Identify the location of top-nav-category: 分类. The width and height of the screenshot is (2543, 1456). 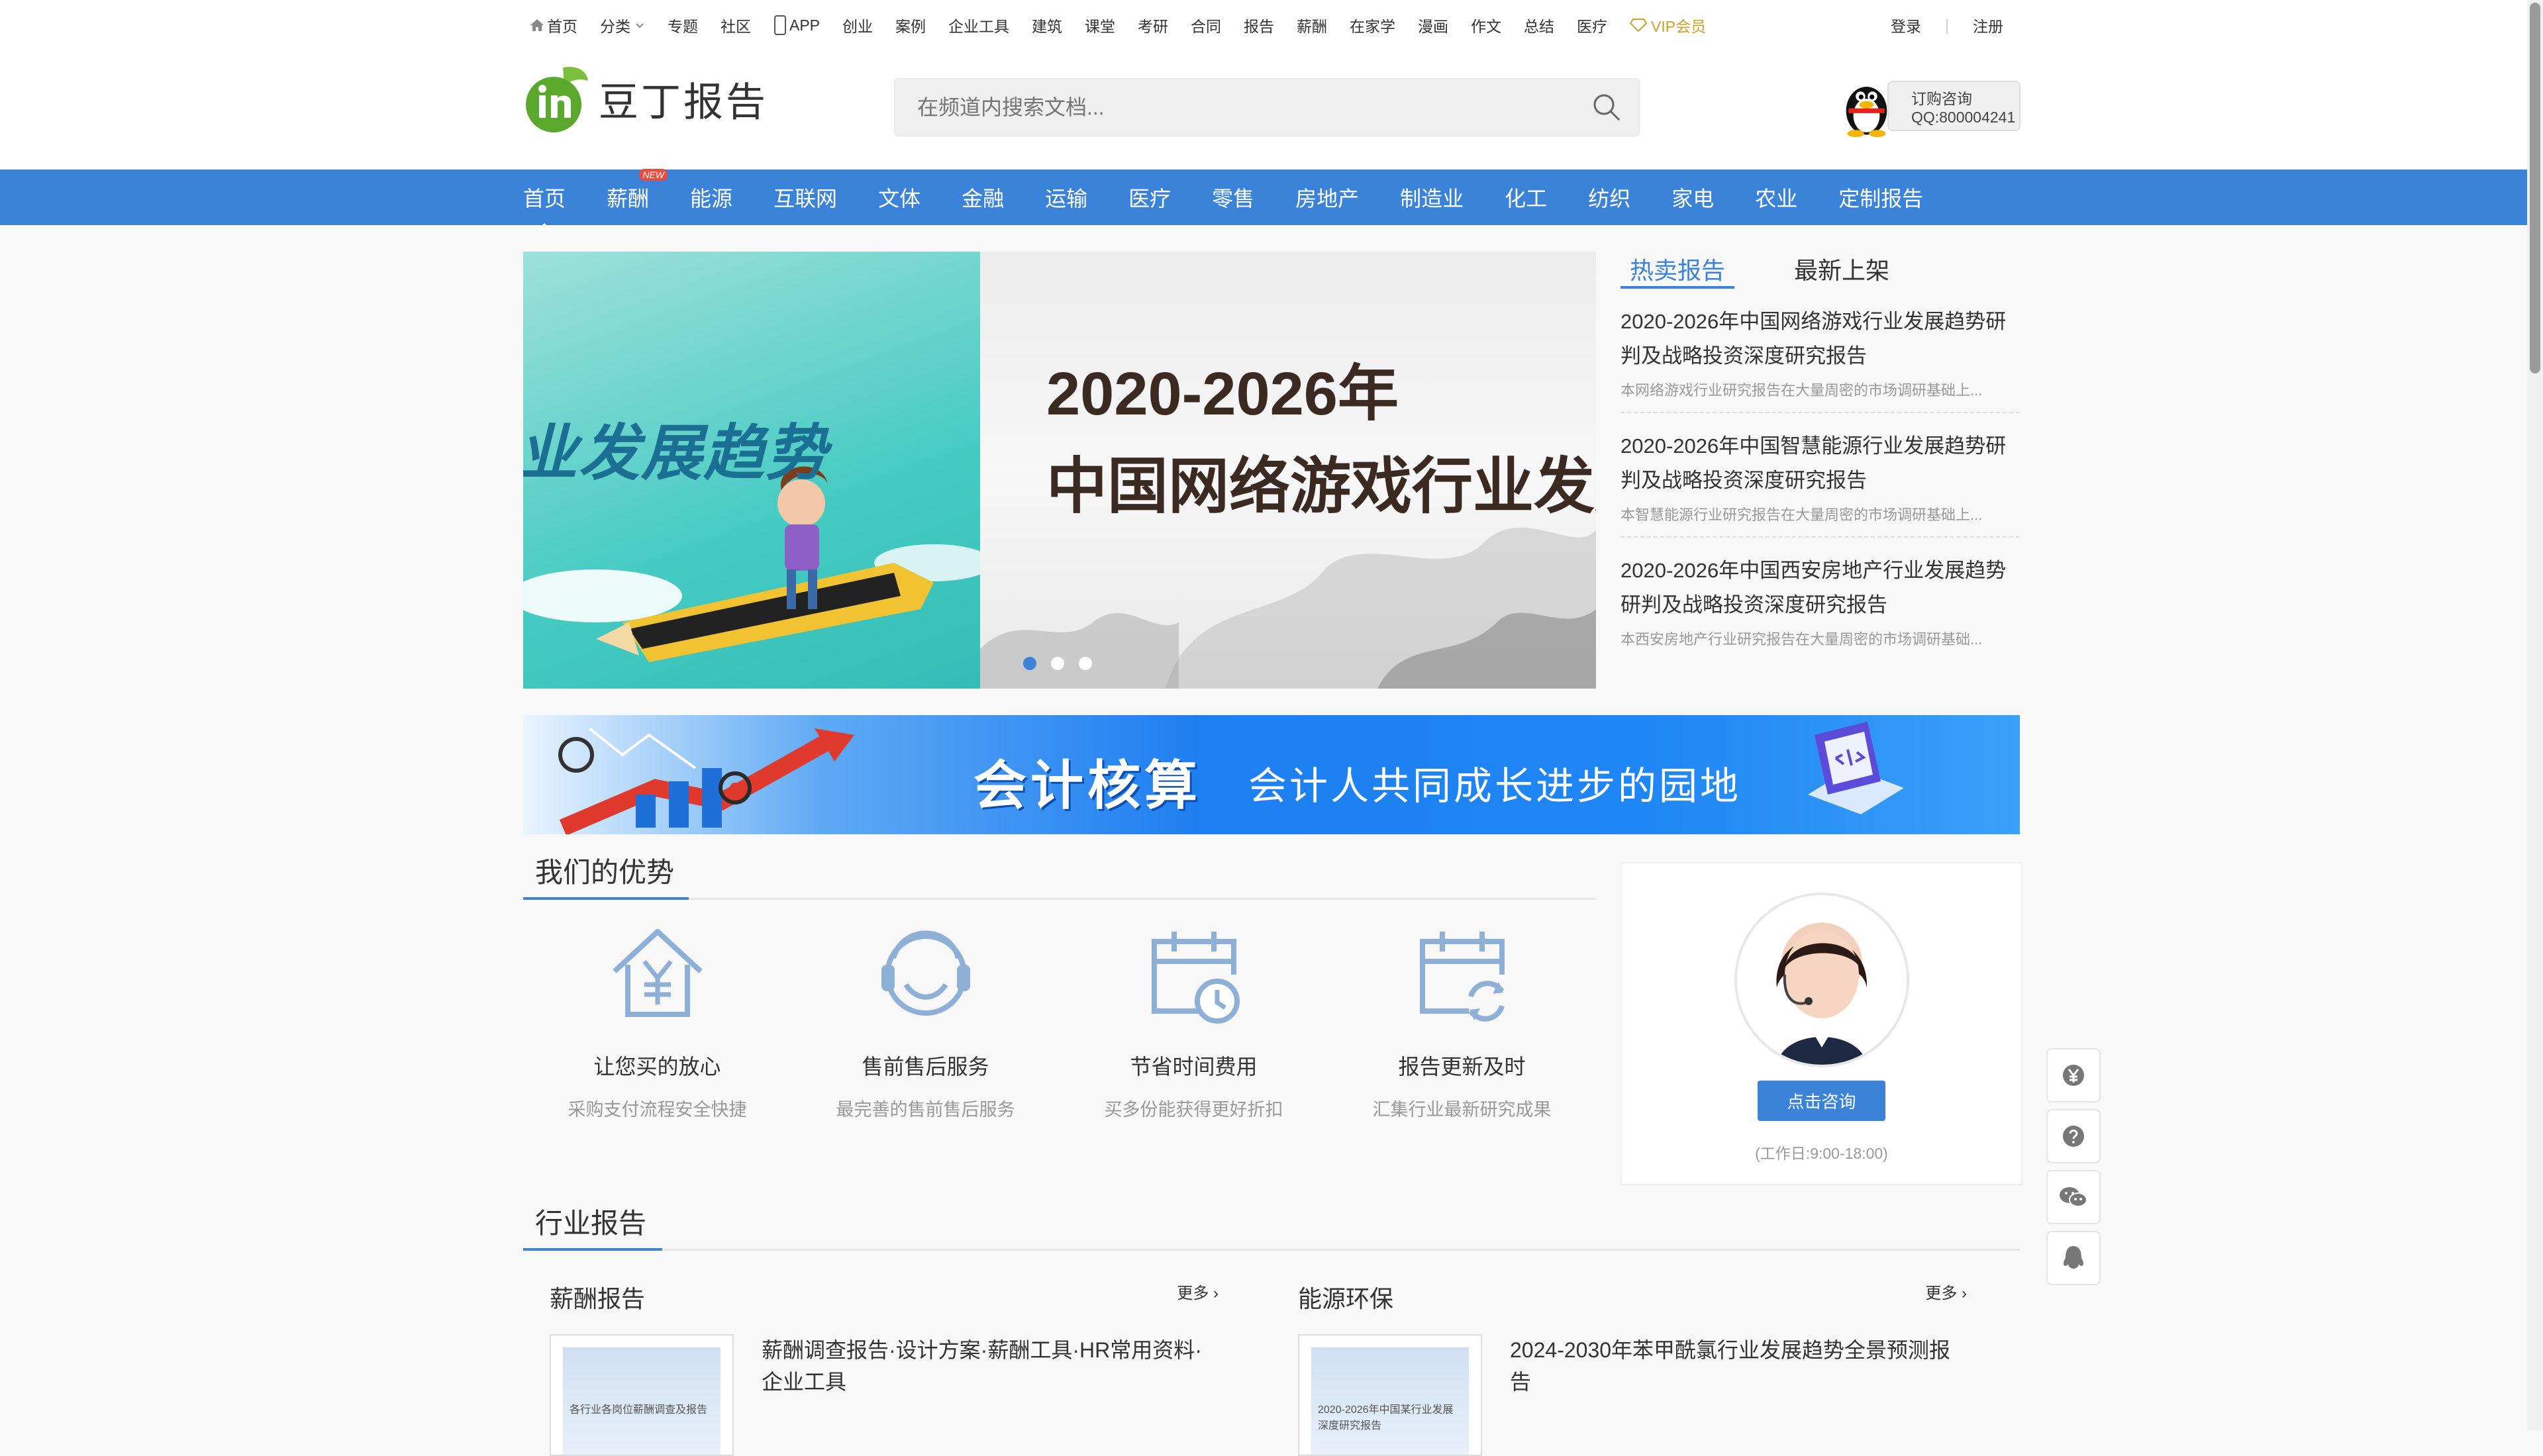
(622, 25).